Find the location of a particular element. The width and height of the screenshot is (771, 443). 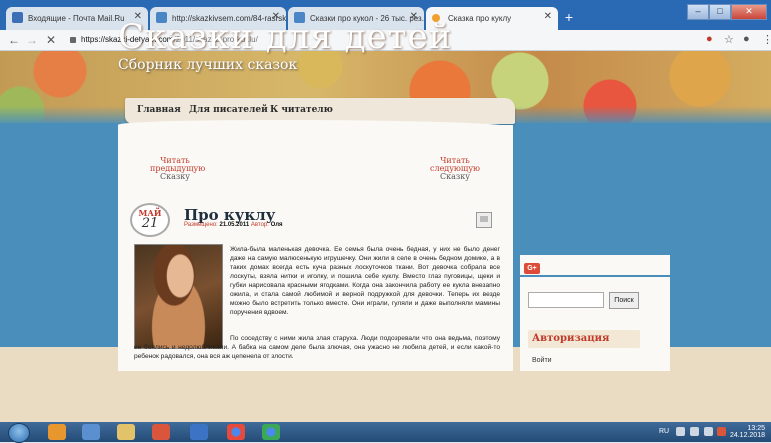

tab-label: Сказка про куклу is located at coordinates (480, 18).